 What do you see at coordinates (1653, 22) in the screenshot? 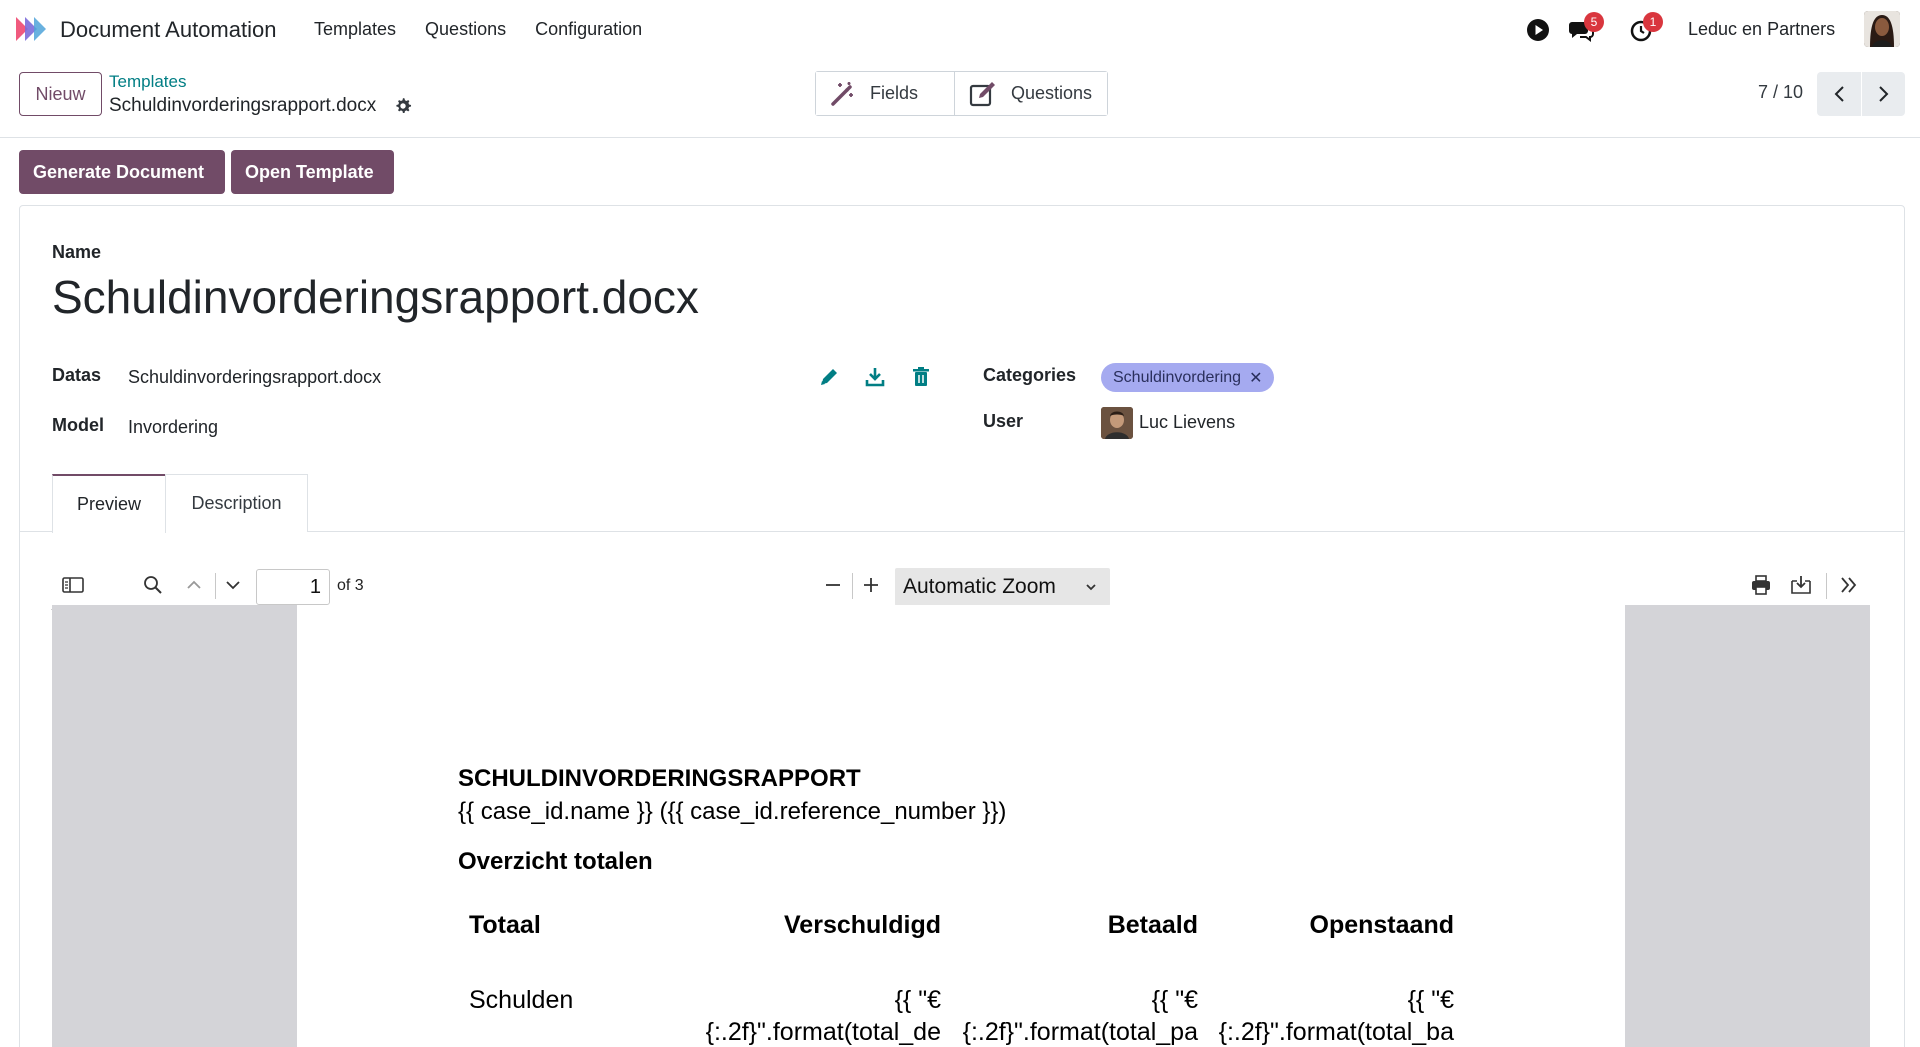
I see `activity-badge: 1` at bounding box center [1653, 22].